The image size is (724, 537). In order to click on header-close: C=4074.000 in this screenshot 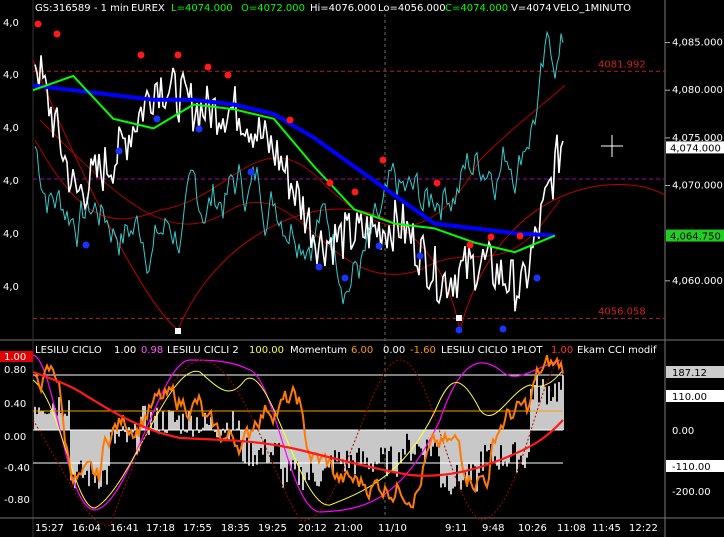, I will do `click(476, 8)`.